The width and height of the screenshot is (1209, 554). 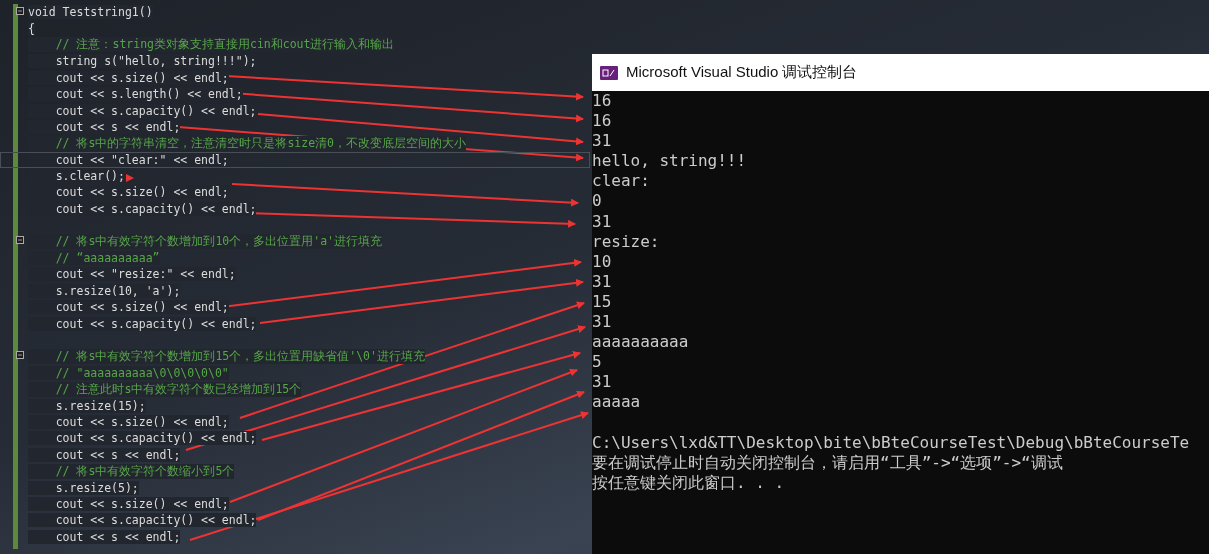 What do you see at coordinates (597, 362) in the screenshot?
I see `console-output-line: 5` at bounding box center [597, 362].